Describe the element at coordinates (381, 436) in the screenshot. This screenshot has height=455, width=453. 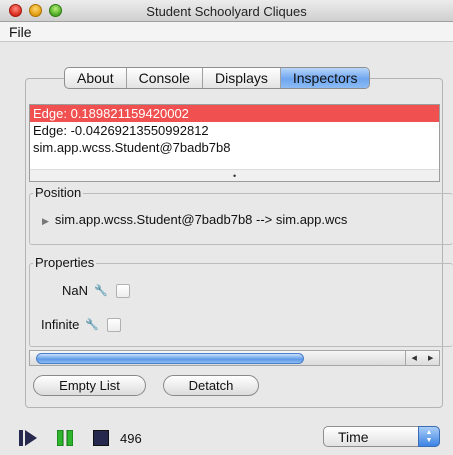
I see `time-select: Time ▲ ▼` at that location.